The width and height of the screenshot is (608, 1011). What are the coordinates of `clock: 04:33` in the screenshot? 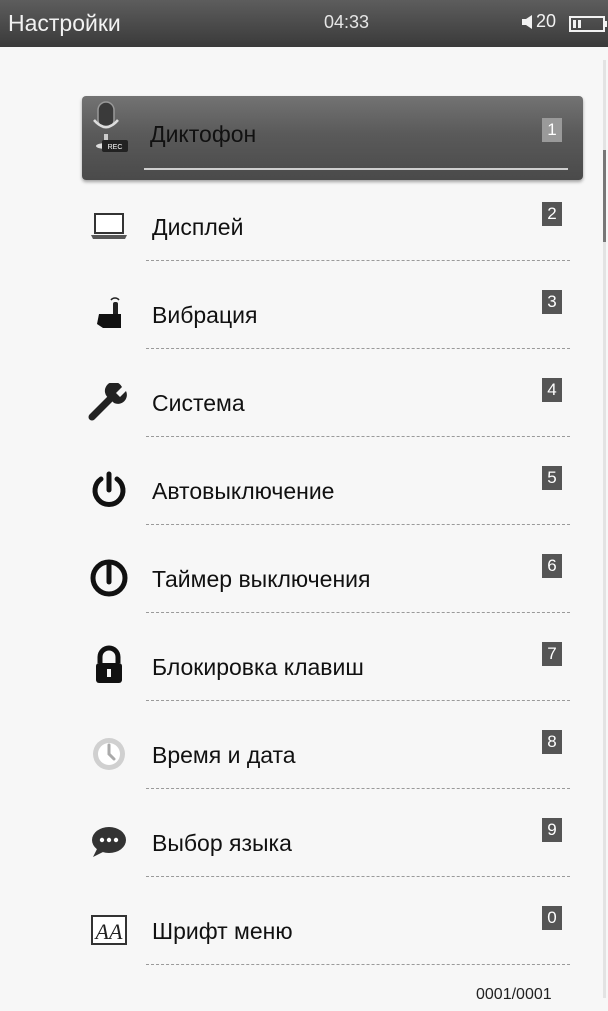 It's located at (347, 22).